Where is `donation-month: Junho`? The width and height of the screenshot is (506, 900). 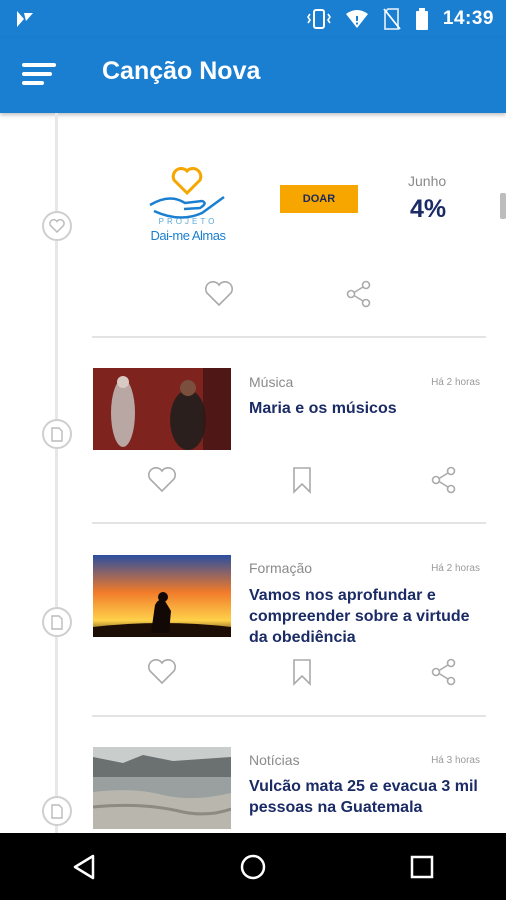
donation-month: Junho is located at coordinates (427, 181).